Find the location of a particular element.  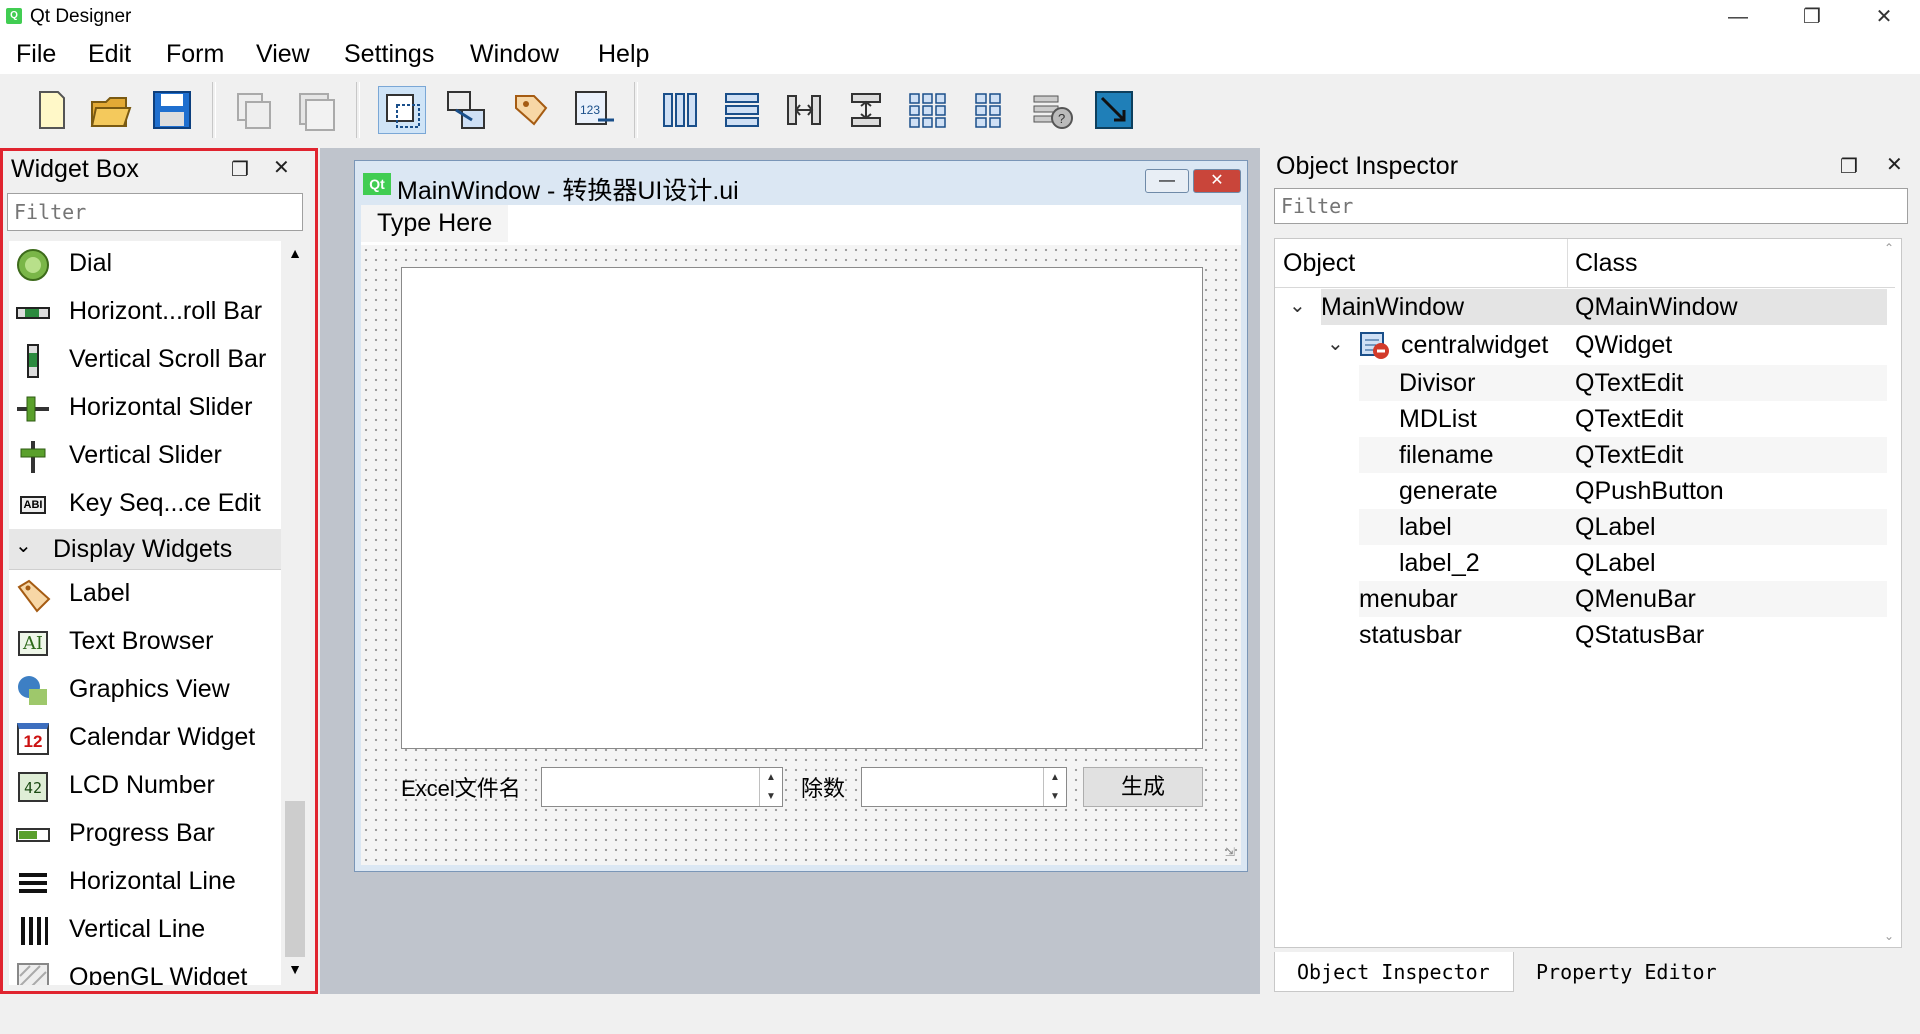

tree-row-statusbar: statusbar QStatusBar is located at coordinates (1623, 635).